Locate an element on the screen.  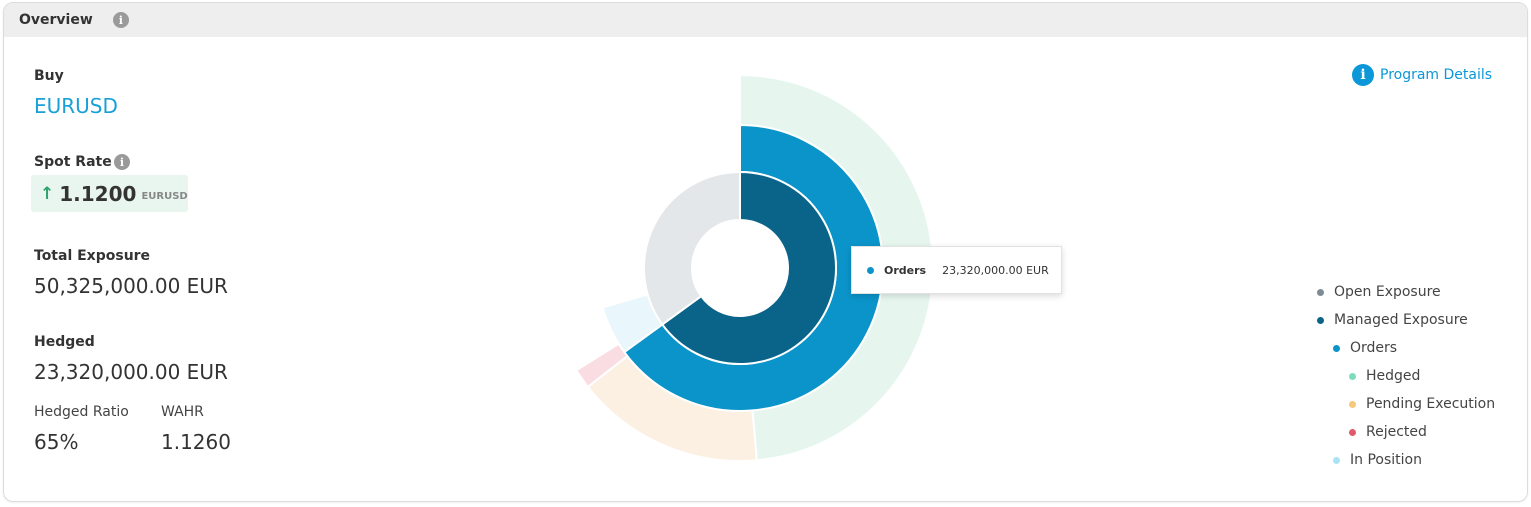
legend-item: Open Exposure is located at coordinates (1379, 292).